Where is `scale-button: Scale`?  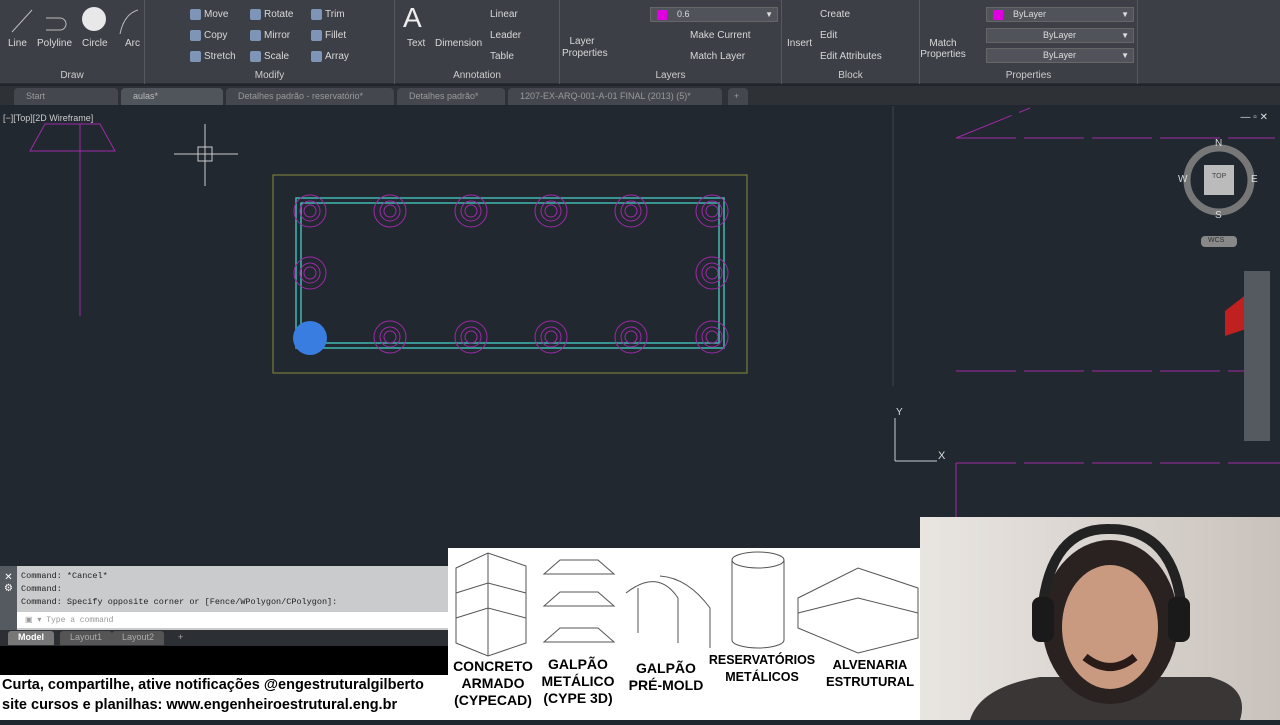
scale-button: Scale is located at coordinates (269, 56).